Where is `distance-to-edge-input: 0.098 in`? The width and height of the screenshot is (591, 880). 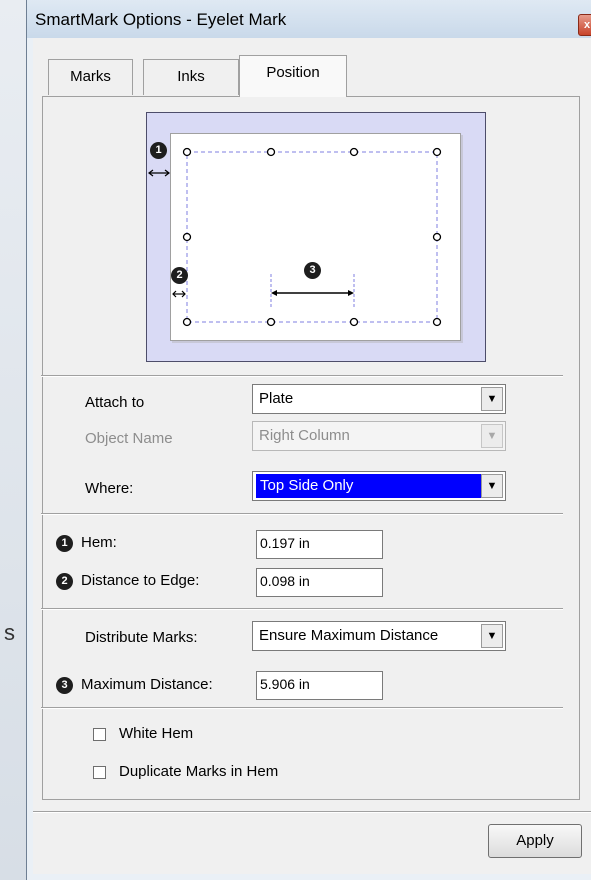
distance-to-edge-input: 0.098 in is located at coordinates (319, 582).